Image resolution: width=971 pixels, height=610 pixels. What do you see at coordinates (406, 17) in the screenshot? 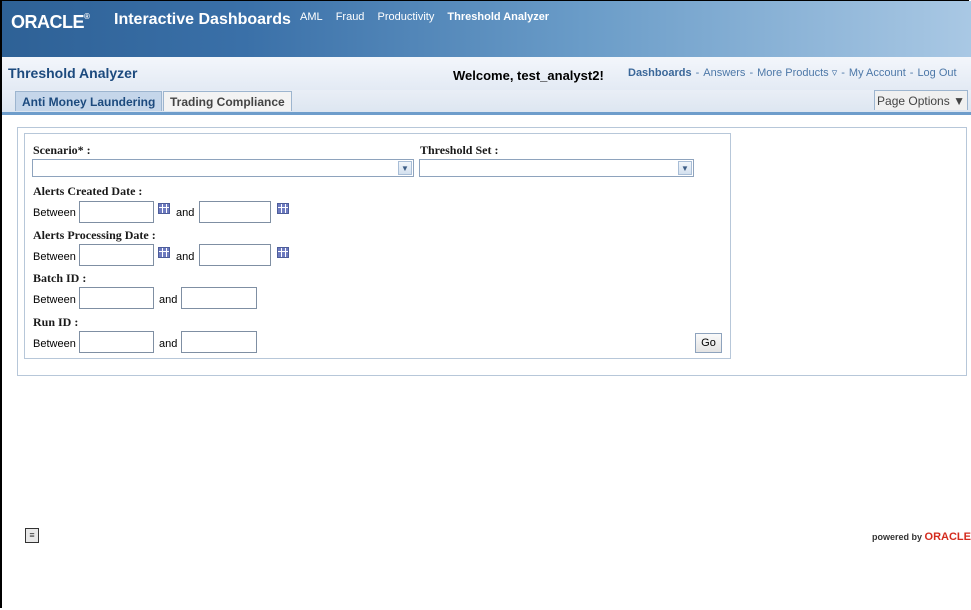
I see `nav-productivity: Productivity` at bounding box center [406, 17].